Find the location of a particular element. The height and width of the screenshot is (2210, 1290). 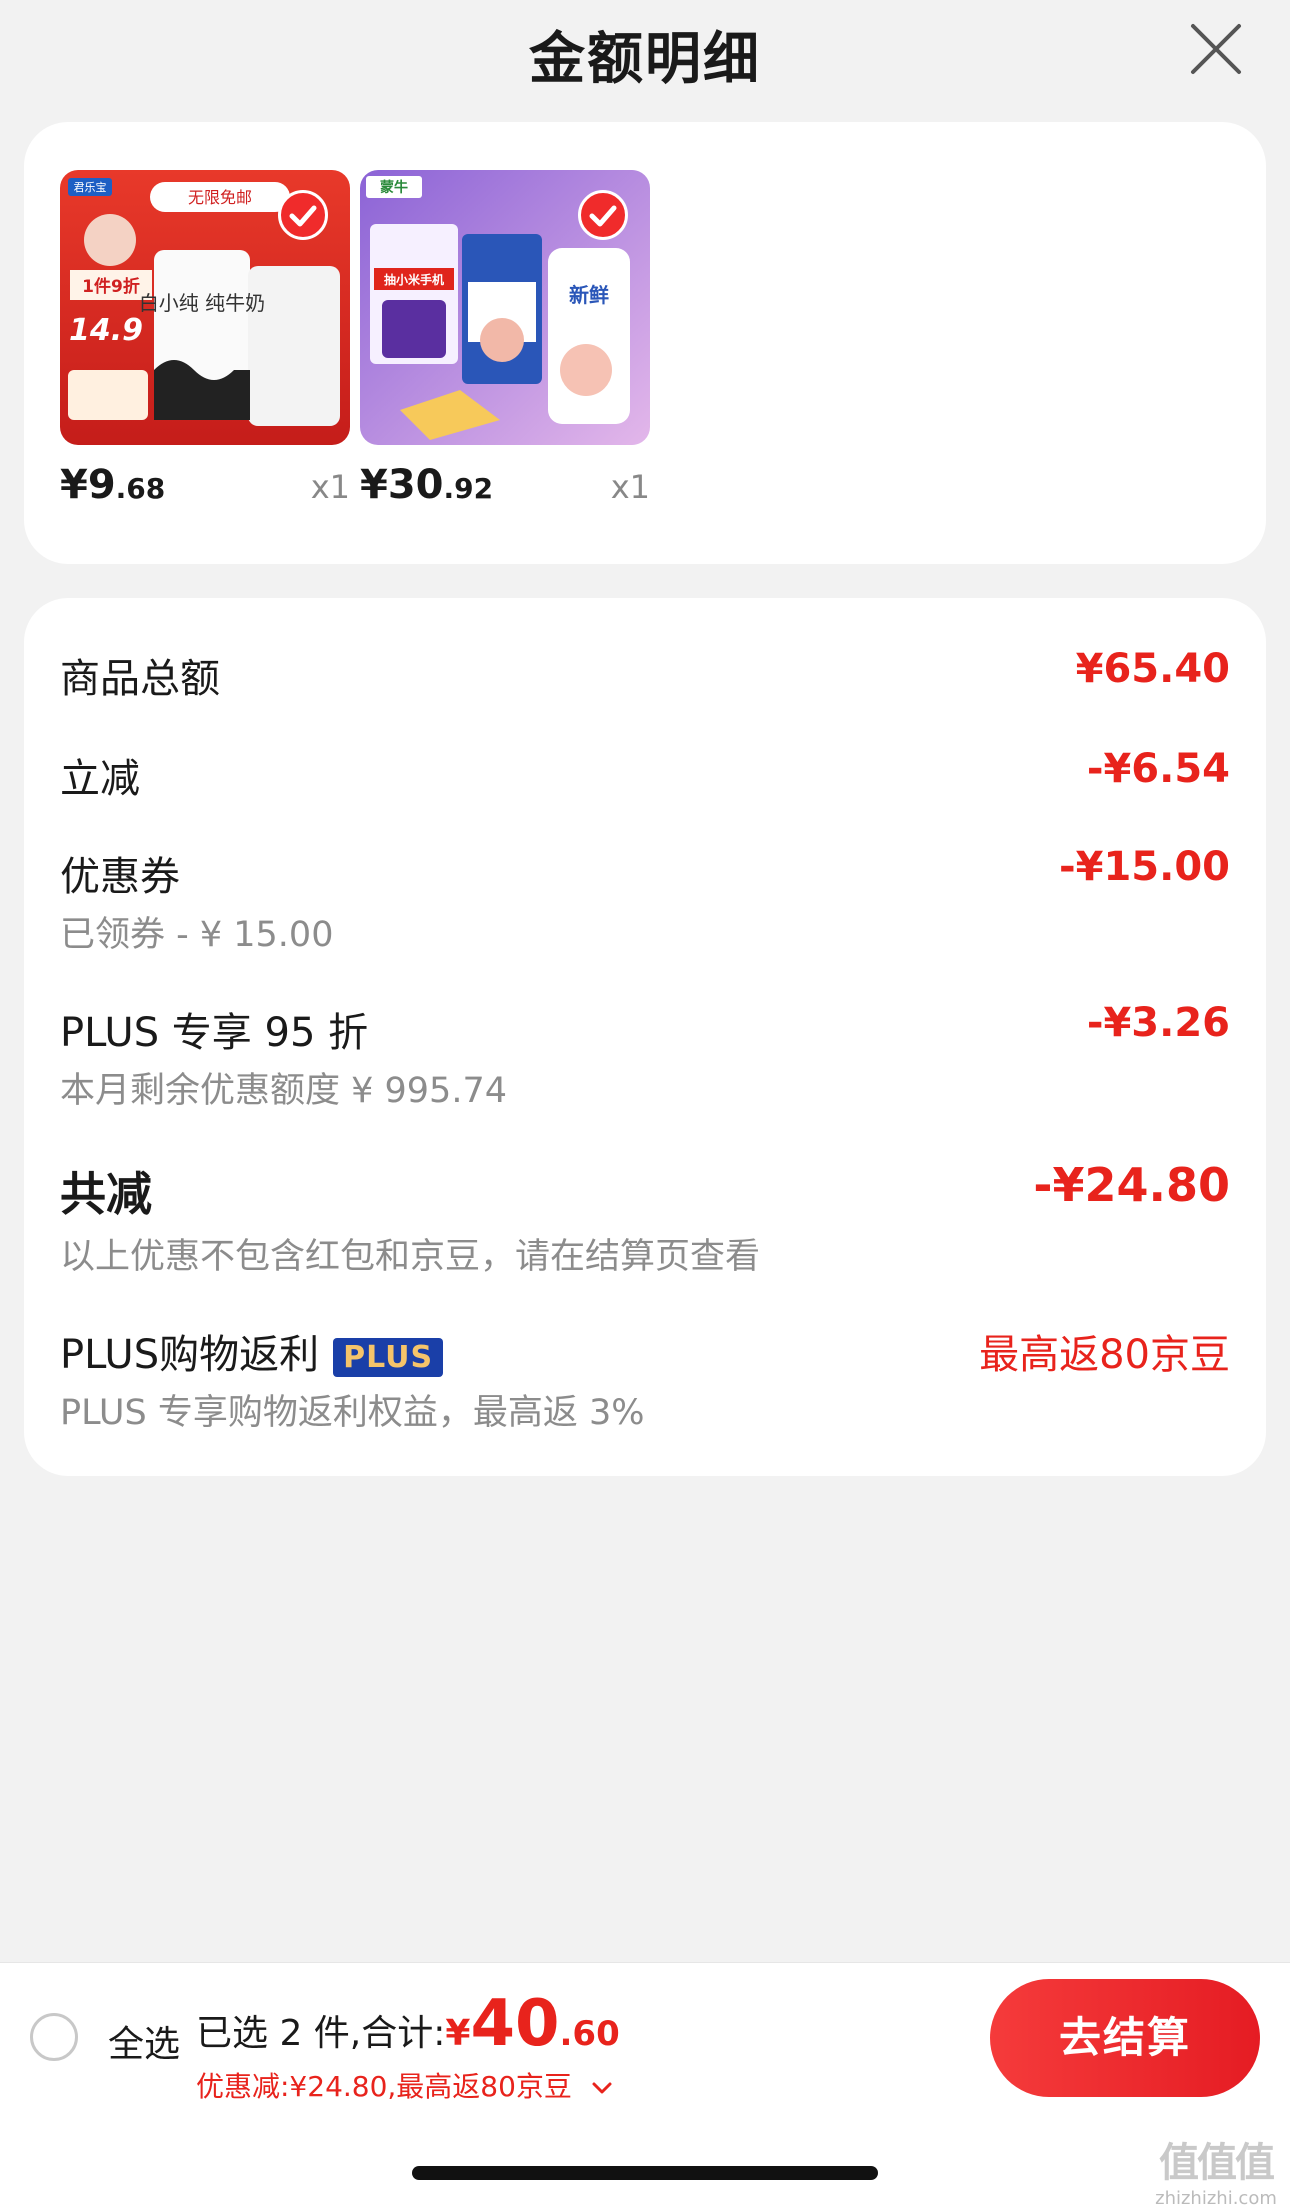

coupon-label: 优惠券 is located at coordinates (120, 877).